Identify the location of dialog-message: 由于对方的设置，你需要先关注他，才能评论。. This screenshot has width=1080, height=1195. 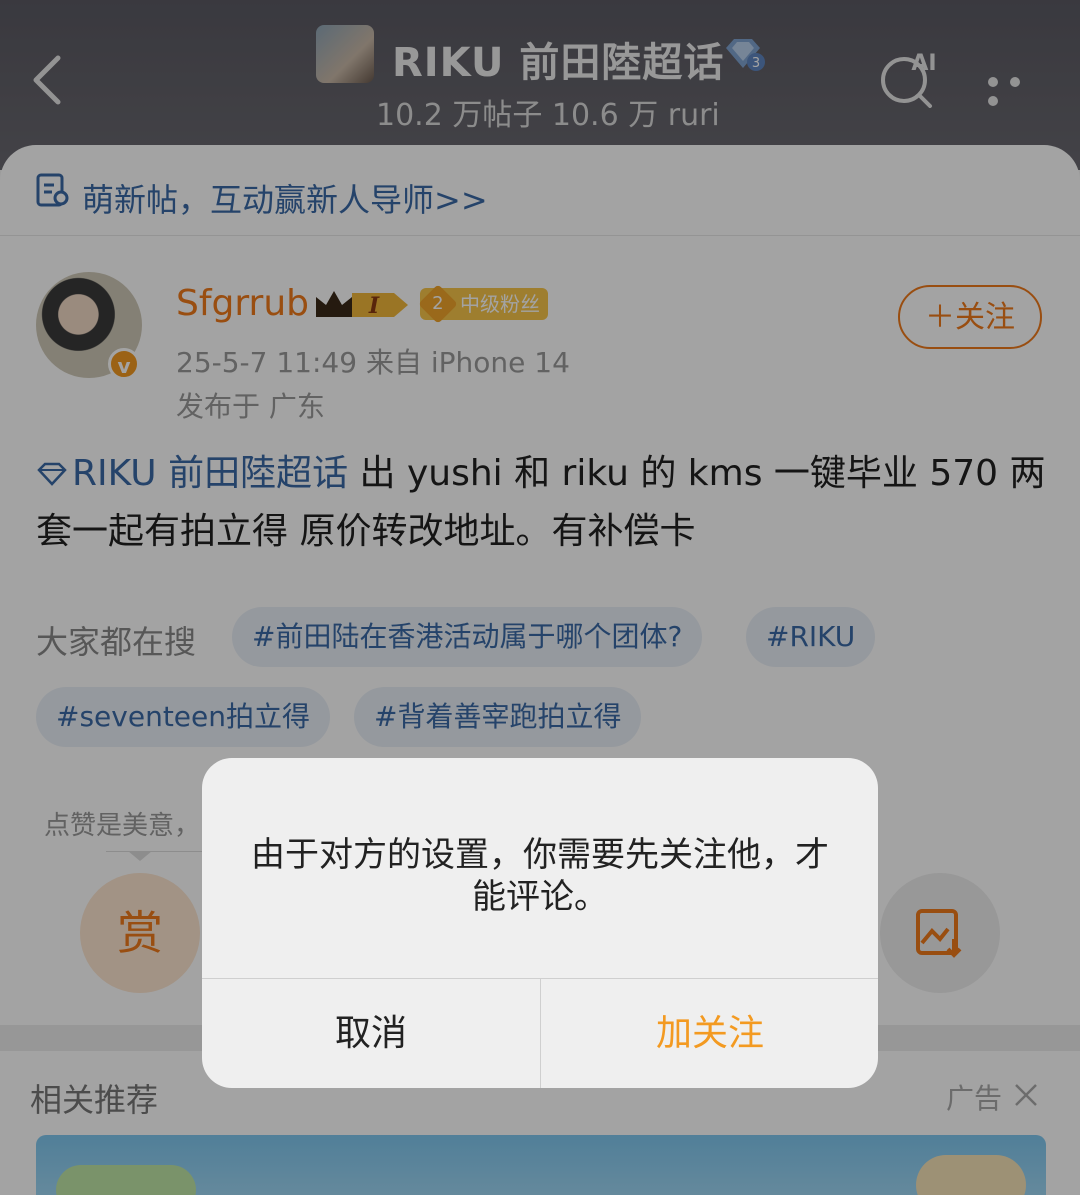
(540, 876).